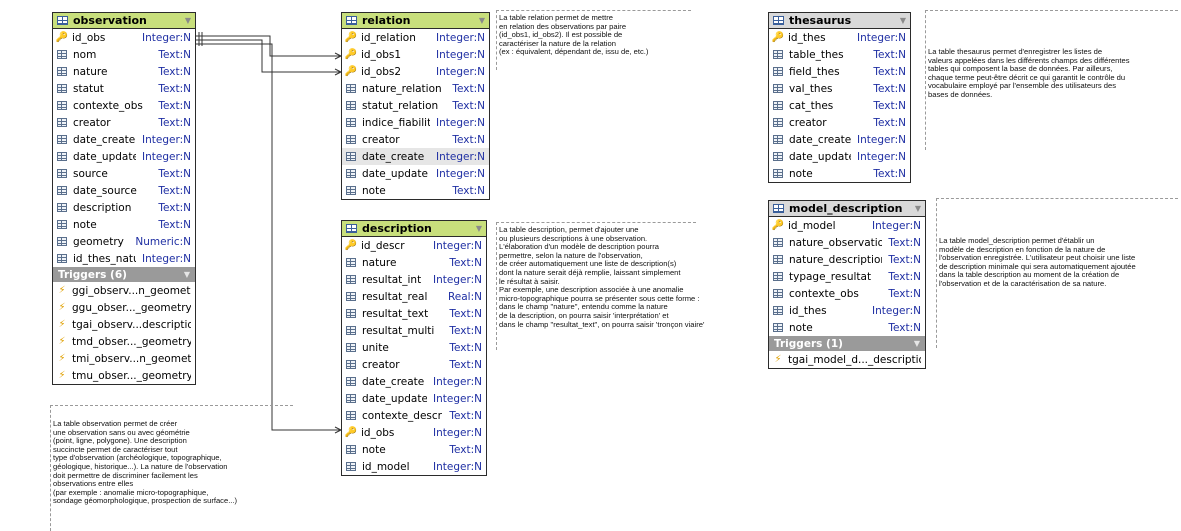 Image resolution: width=1181 pixels, height=531 pixels. Describe the element at coordinates (839, 37) in the screenshot. I see `column-row: 🔑 id_thes Integer:N` at that location.